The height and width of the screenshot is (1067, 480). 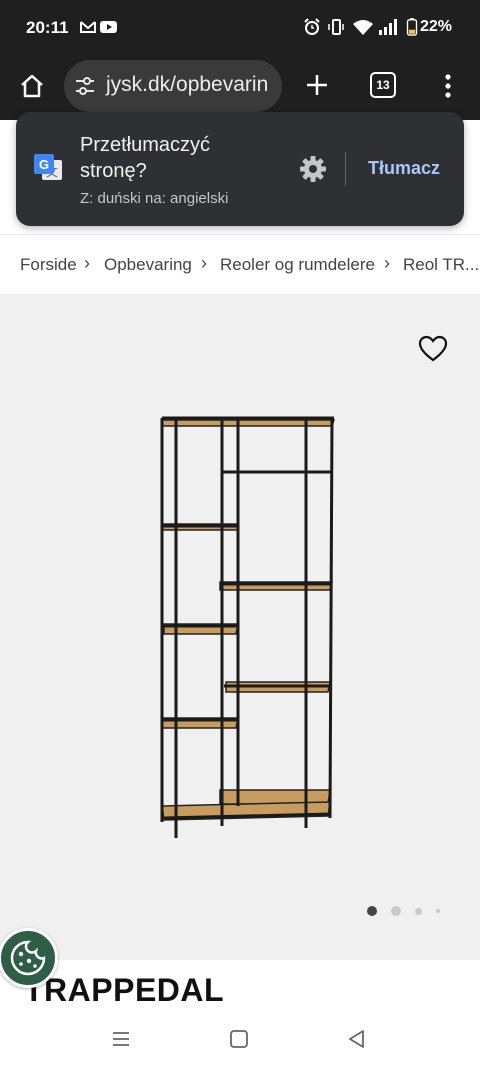 What do you see at coordinates (85, 86) in the screenshot?
I see `site-settings-icon` at bounding box center [85, 86].